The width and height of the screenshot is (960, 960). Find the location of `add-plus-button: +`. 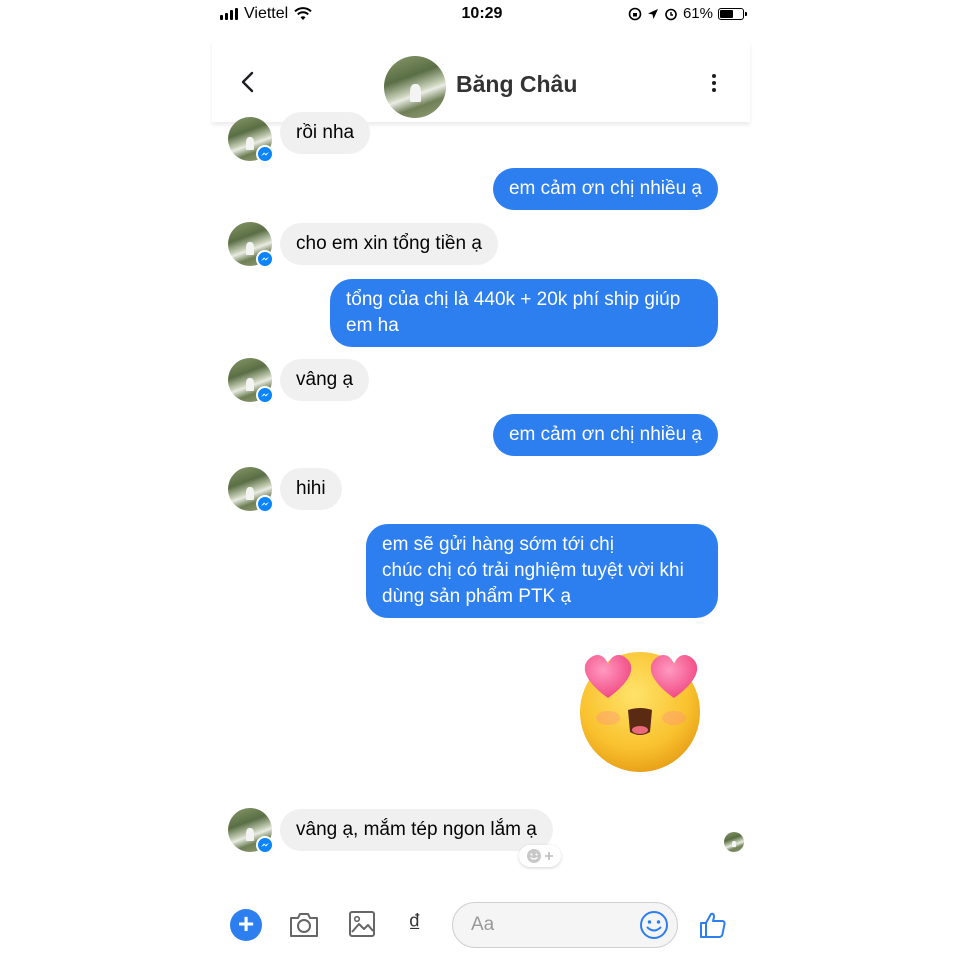

add-plus-button: + is located at coordinates (246, 925).